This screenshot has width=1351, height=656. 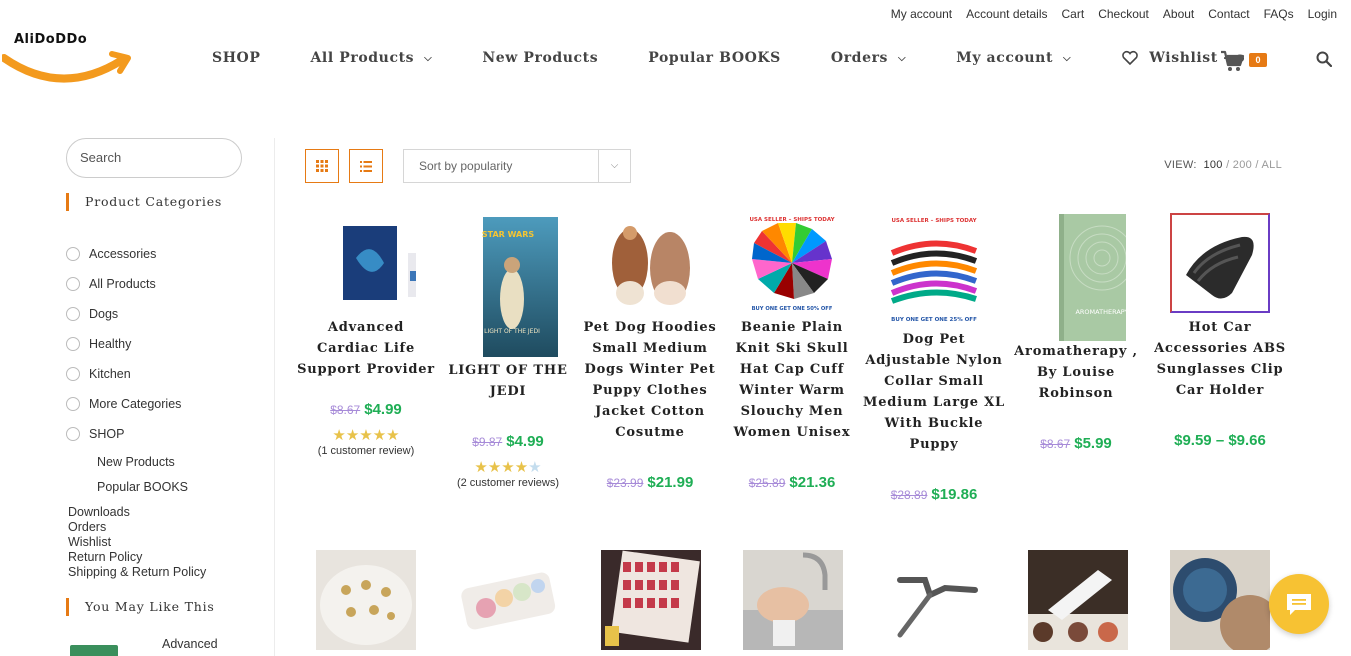 I want to click on product-title: Advanced Cardiac Life Support Provider, so click(x=366, y=348).